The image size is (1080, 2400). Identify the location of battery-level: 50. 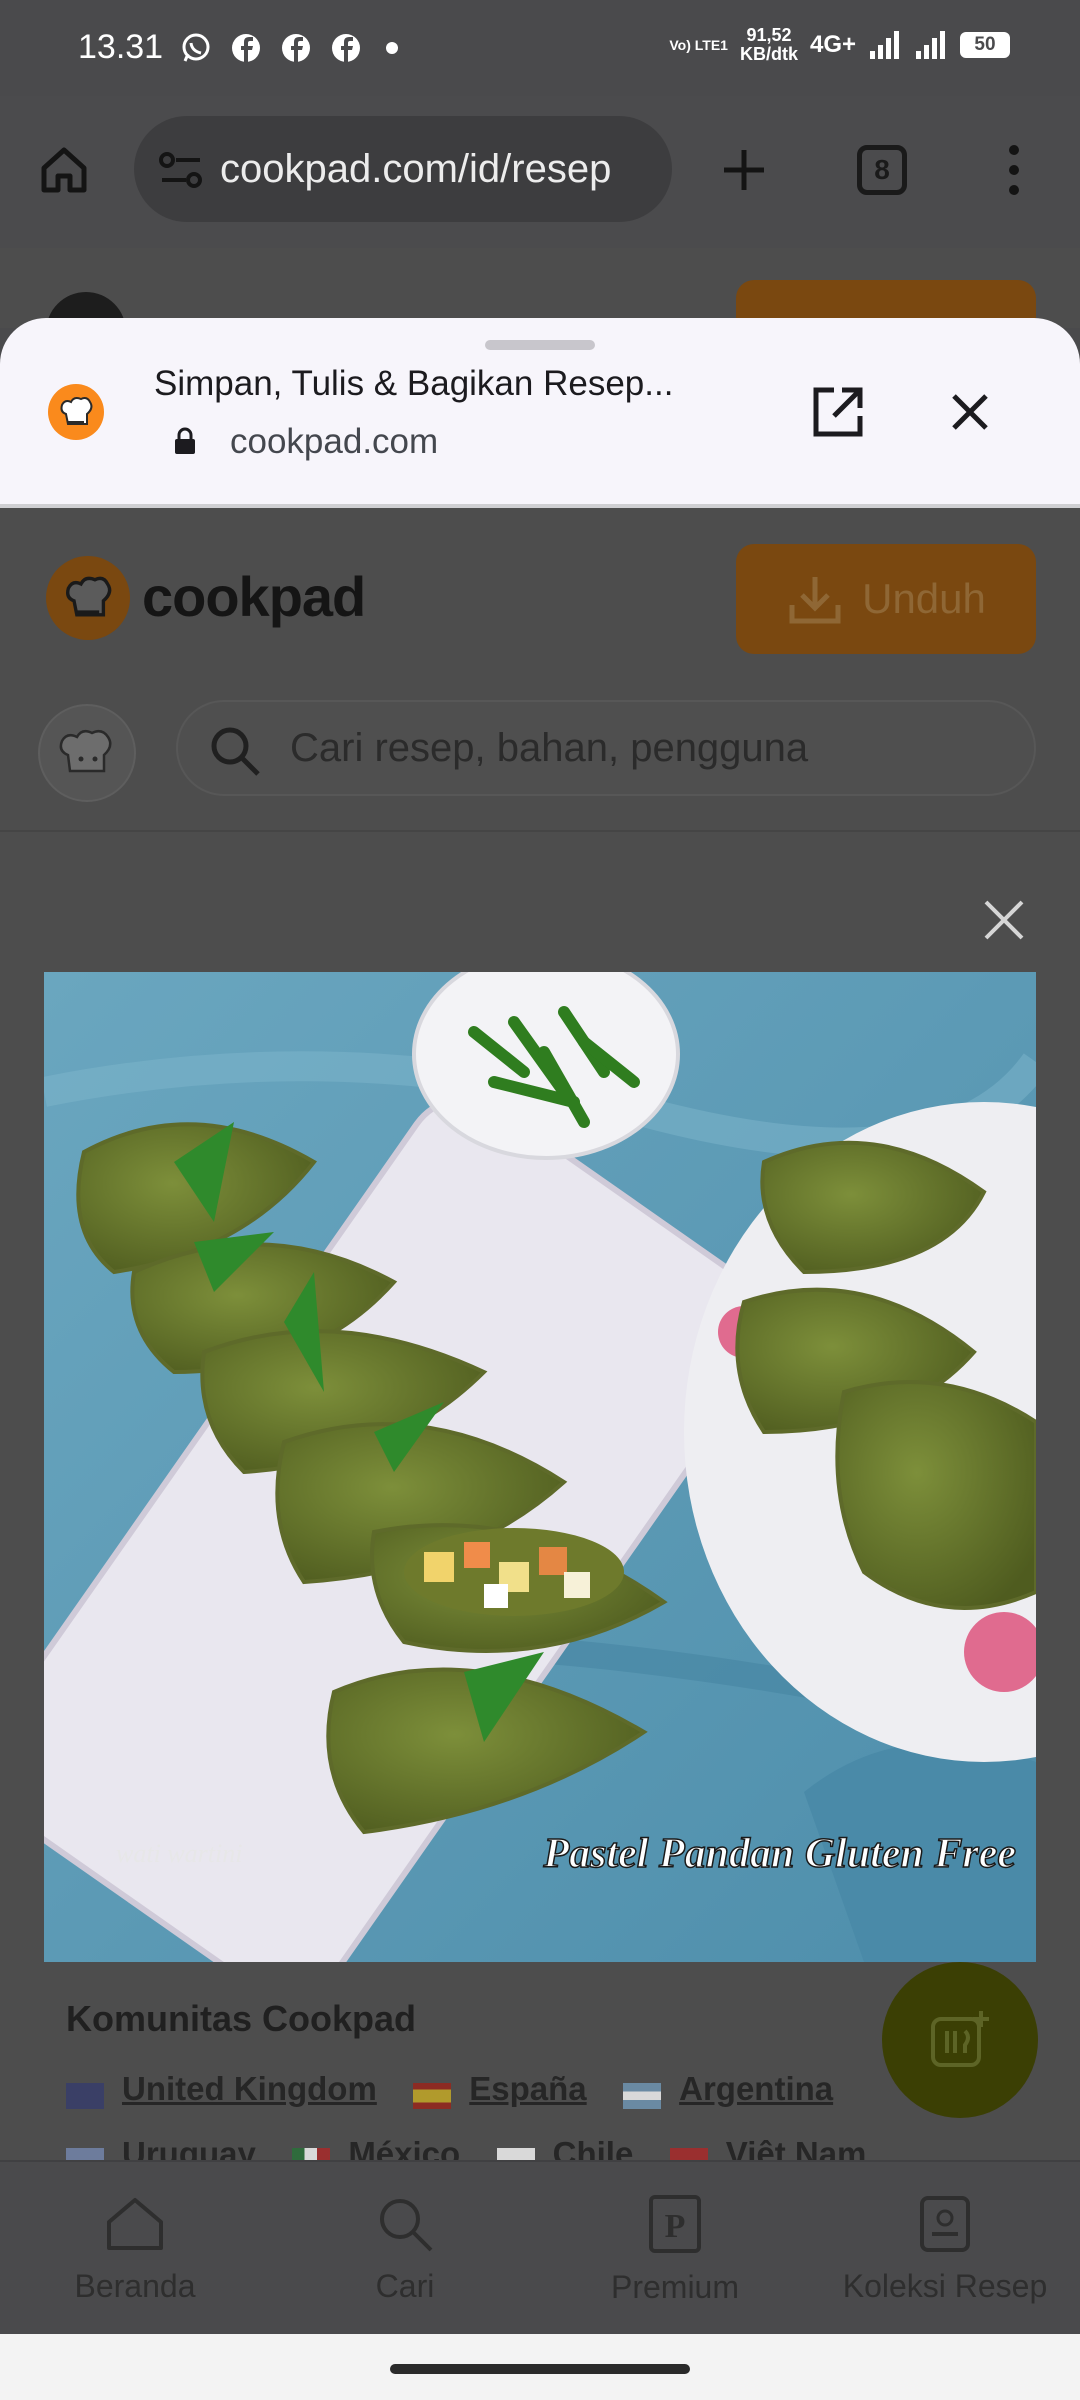
(985, 44).